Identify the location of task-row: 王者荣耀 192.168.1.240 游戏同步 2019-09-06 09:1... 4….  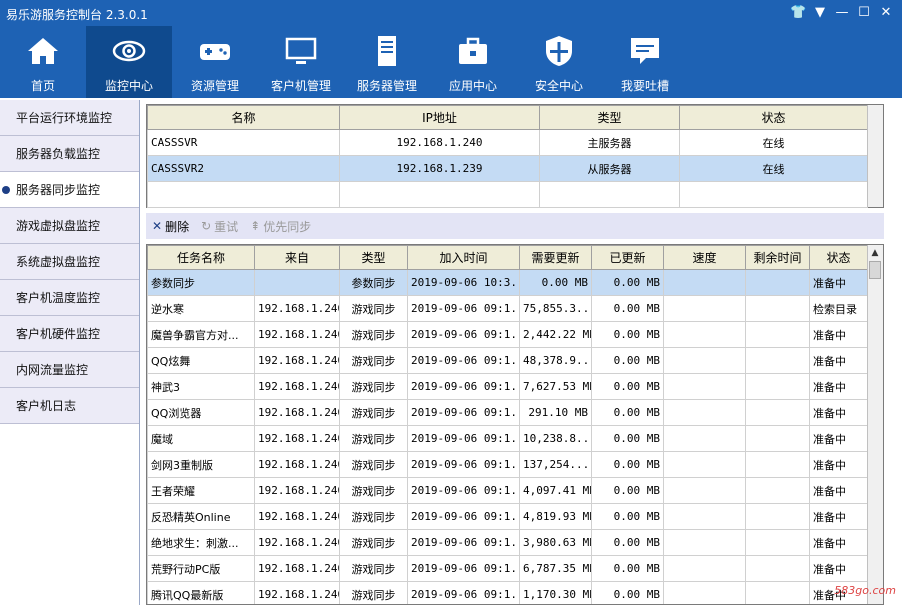
(507, 490).